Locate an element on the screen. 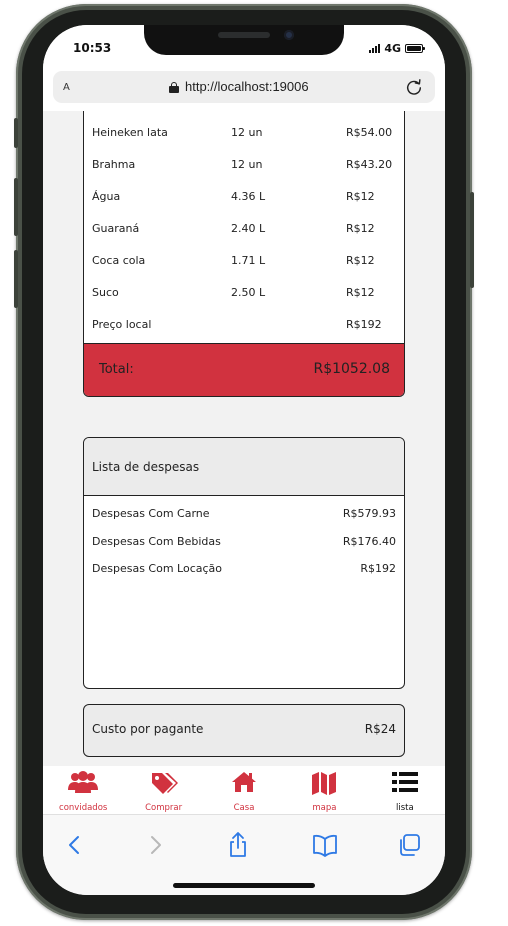 The width and height of the screenshot is (508, 926). url-text: http://localhost:19006 is located at coordinates (247, 86).